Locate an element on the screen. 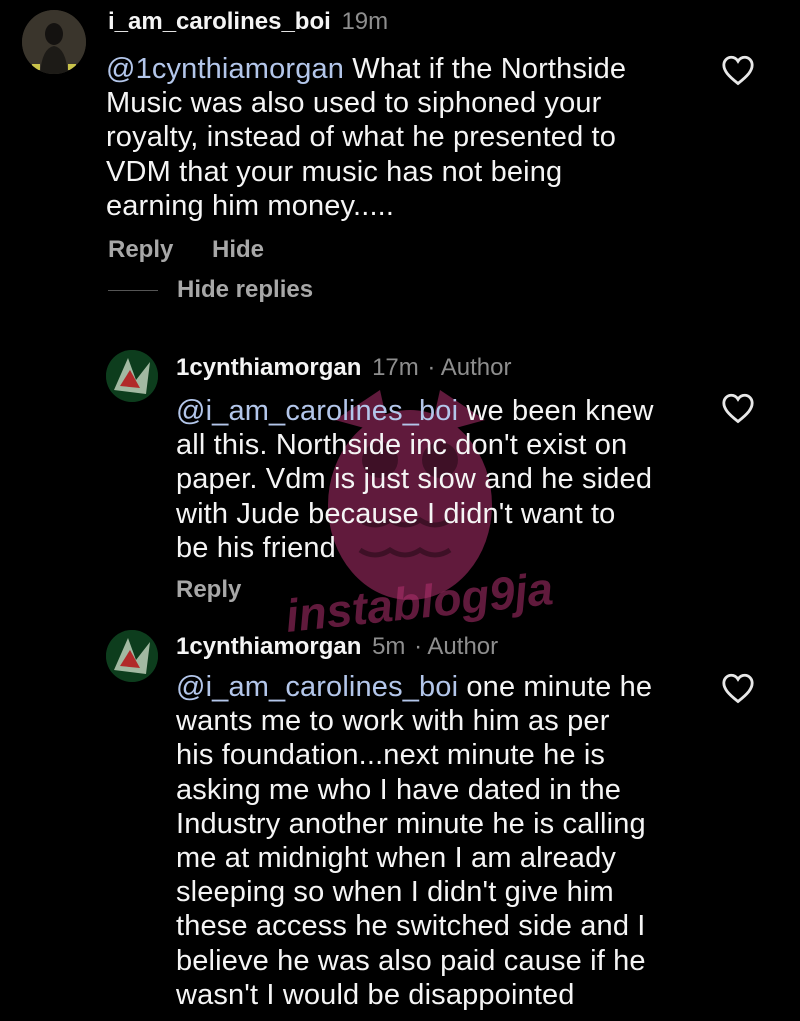 This screenshot has width=800, height=1021. reply-line: believe he was also paid cause if he is located at coordinates (411, 960).